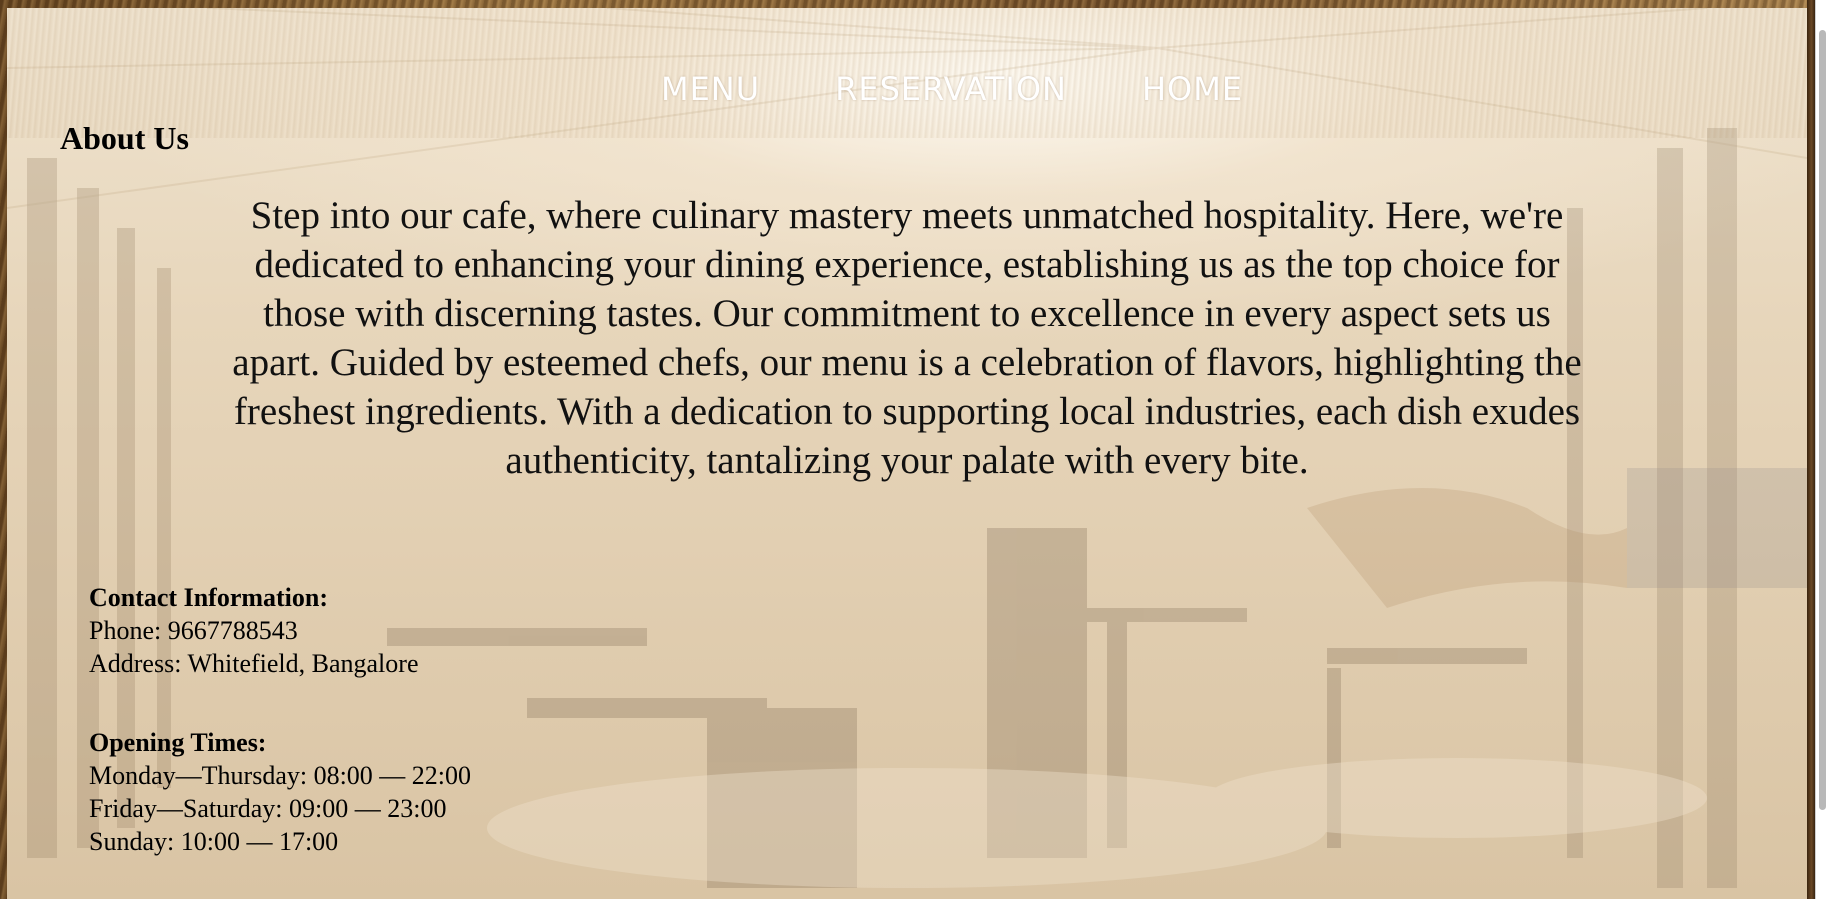 The image size is (1829, 899). I want to click on nav-link-home: HOME, so click(1192, 89).